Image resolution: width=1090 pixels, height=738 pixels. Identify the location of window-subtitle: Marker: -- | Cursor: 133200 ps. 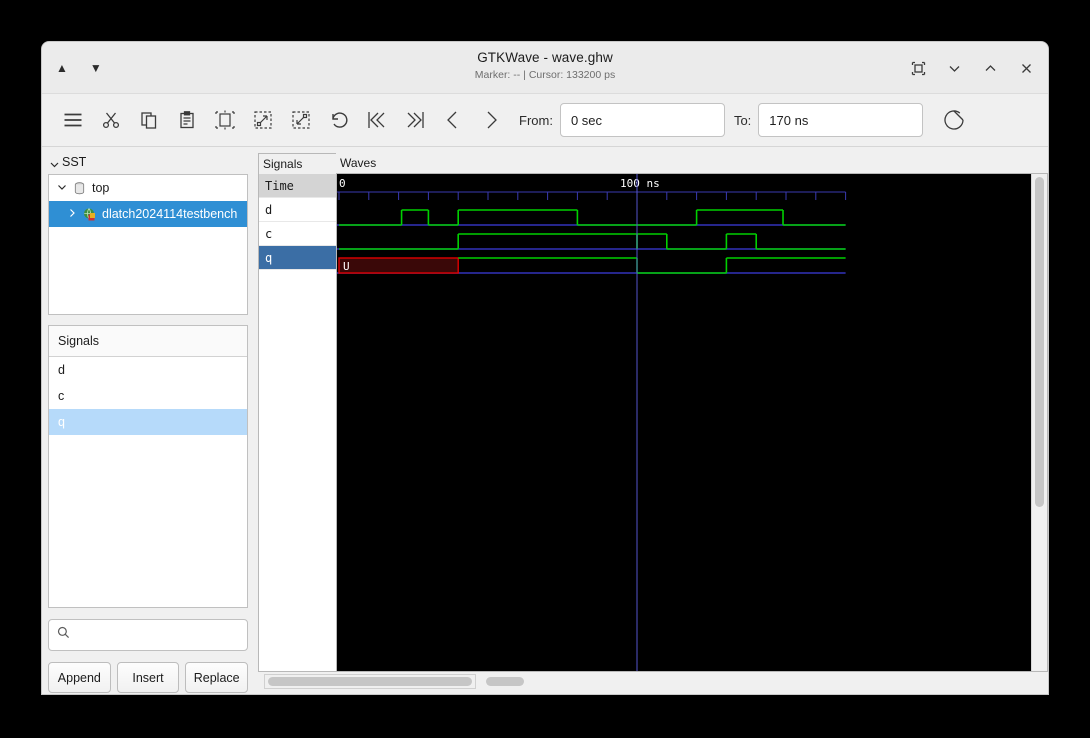
(545, 75).